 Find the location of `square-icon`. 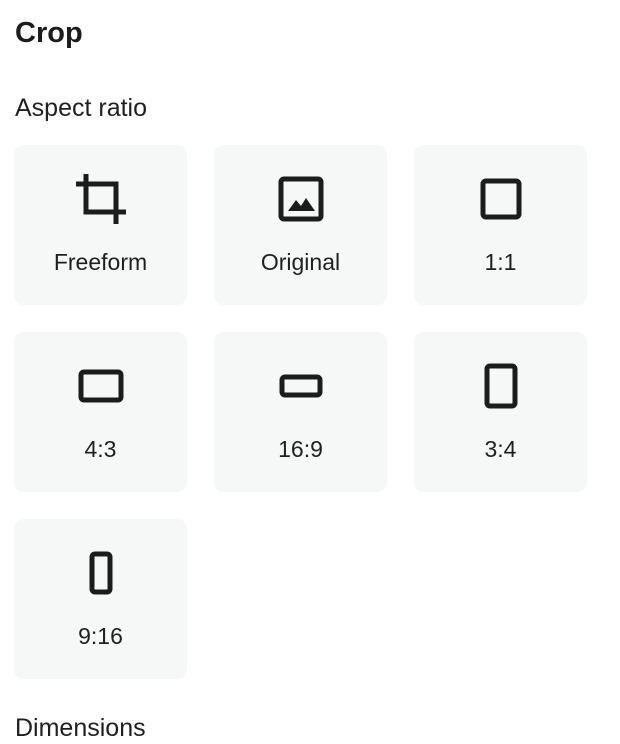

square-icon is located at coordinates (501, 199).